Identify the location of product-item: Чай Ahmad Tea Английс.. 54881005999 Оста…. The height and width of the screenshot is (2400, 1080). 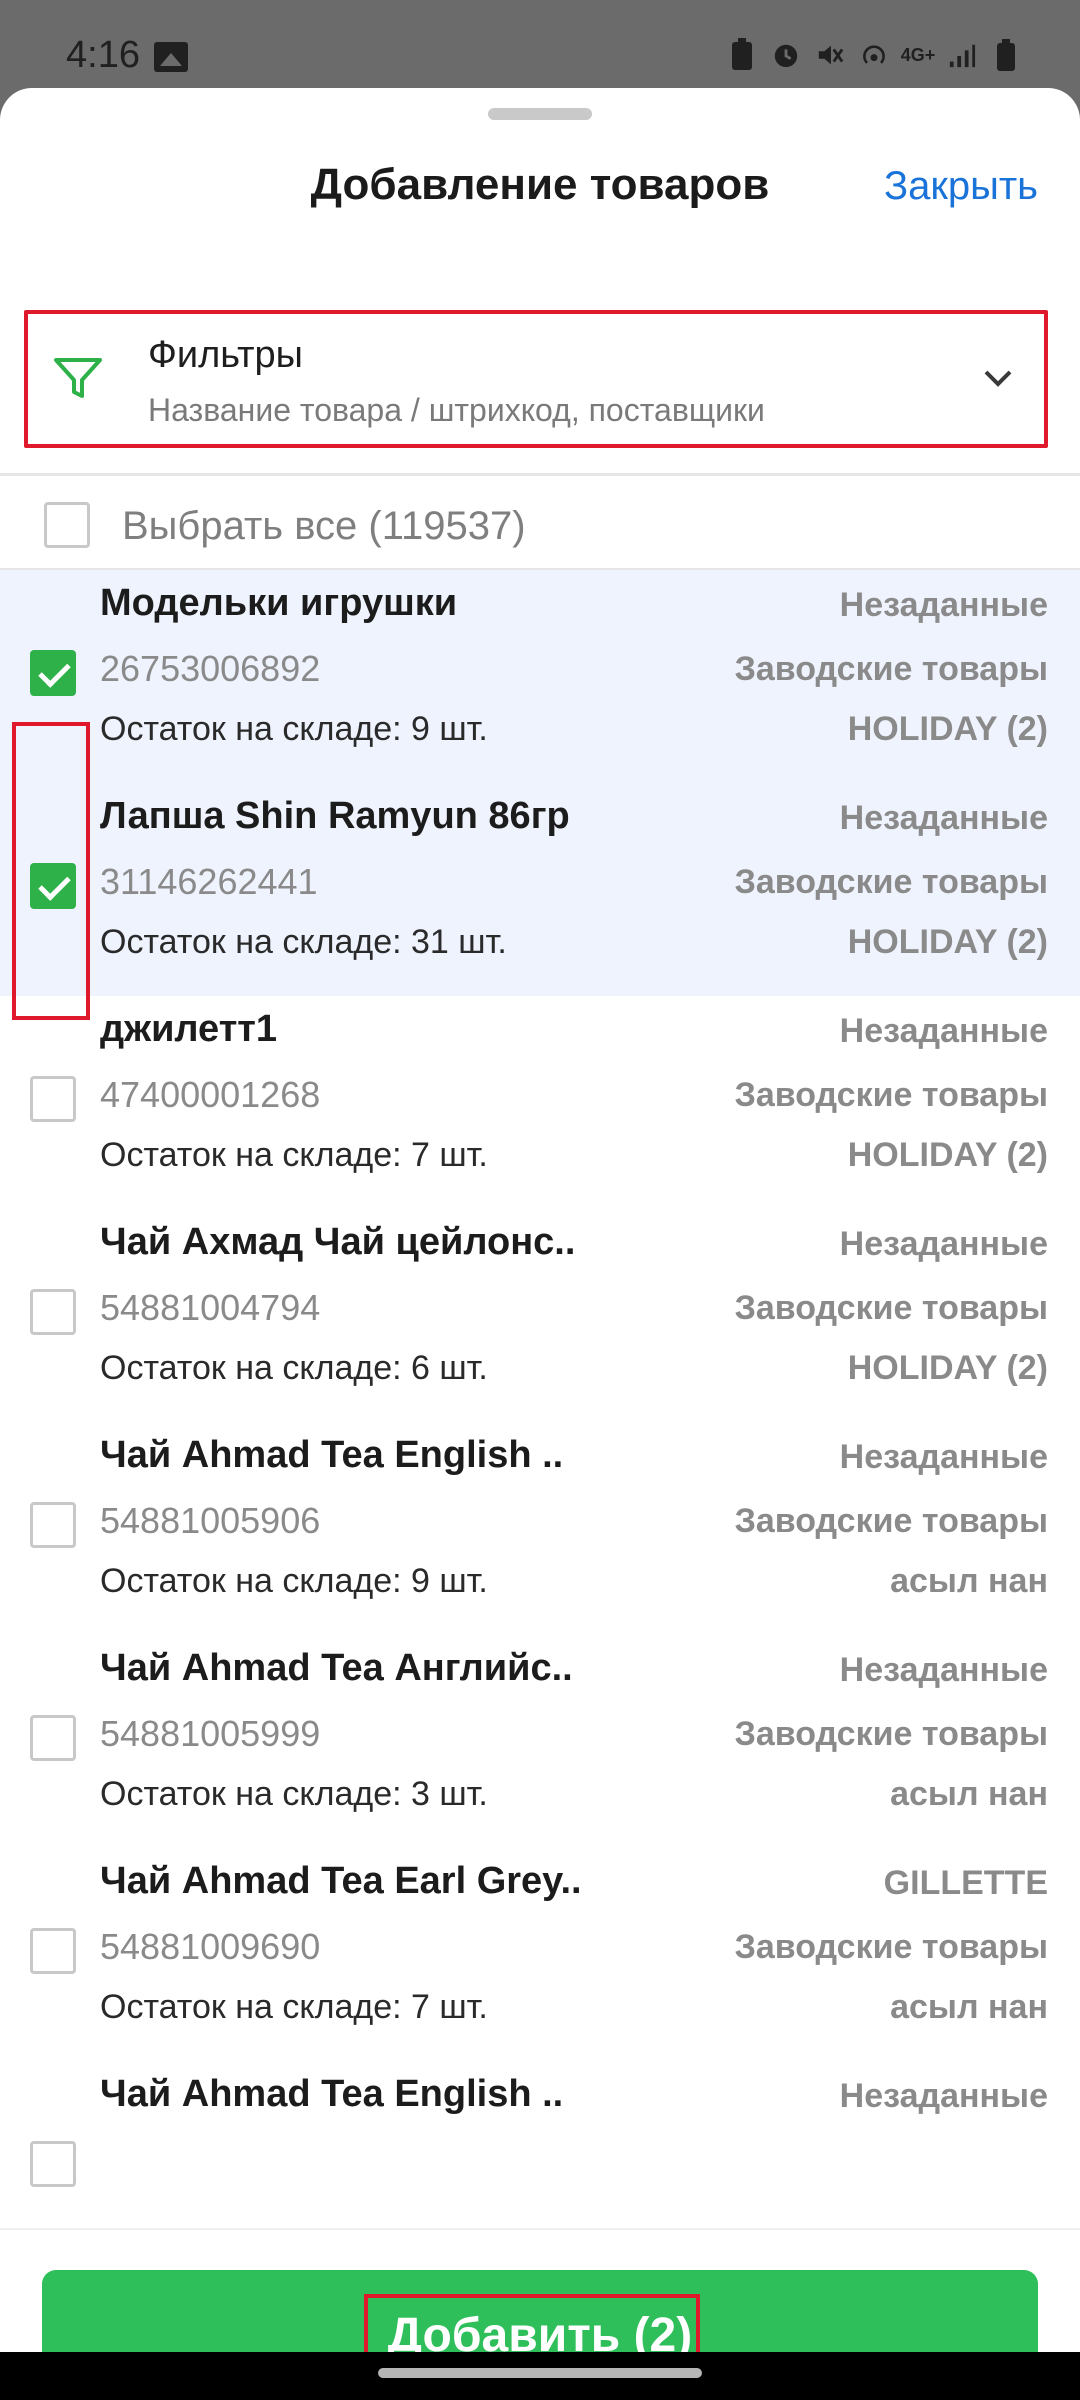
(540, 1741).